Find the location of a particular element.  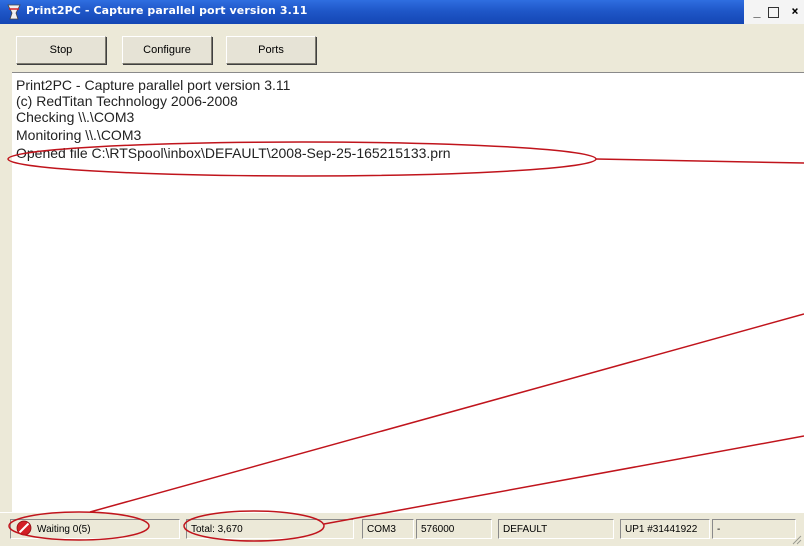

log-line: Monitoring \\.\COM3 is located at coordinates (79, 135).